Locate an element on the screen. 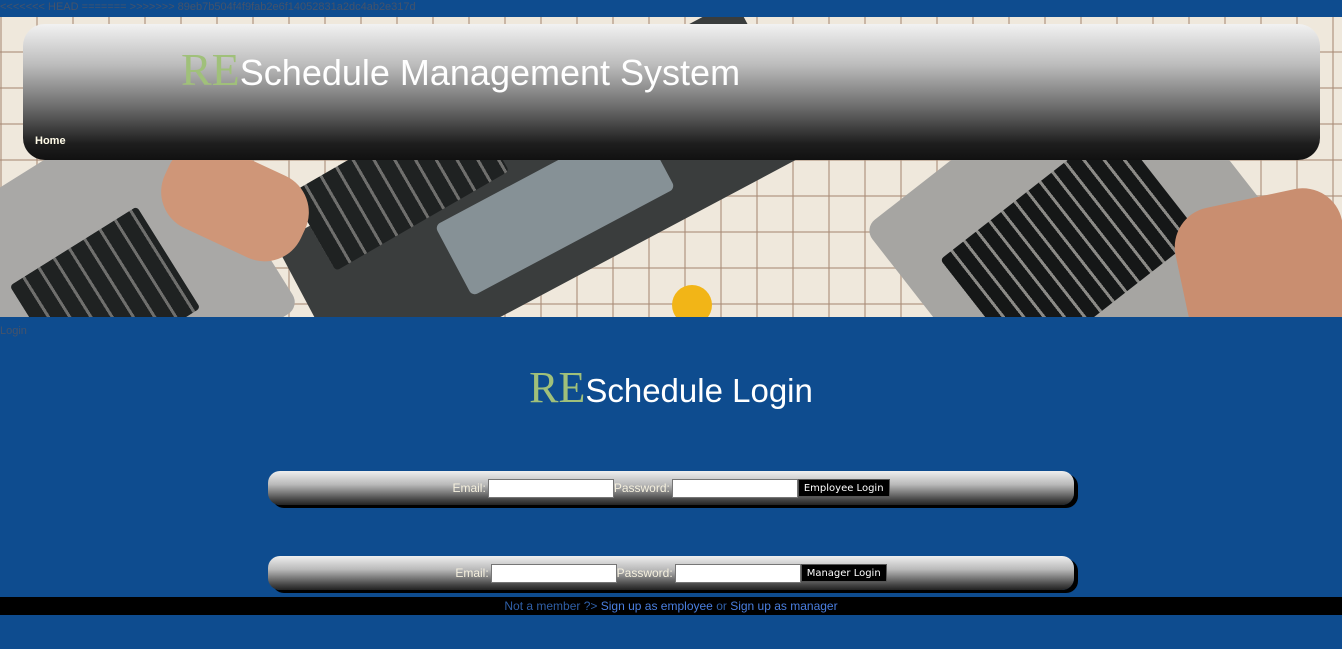  hero-yellow-object is located at coordinates (692, 301).